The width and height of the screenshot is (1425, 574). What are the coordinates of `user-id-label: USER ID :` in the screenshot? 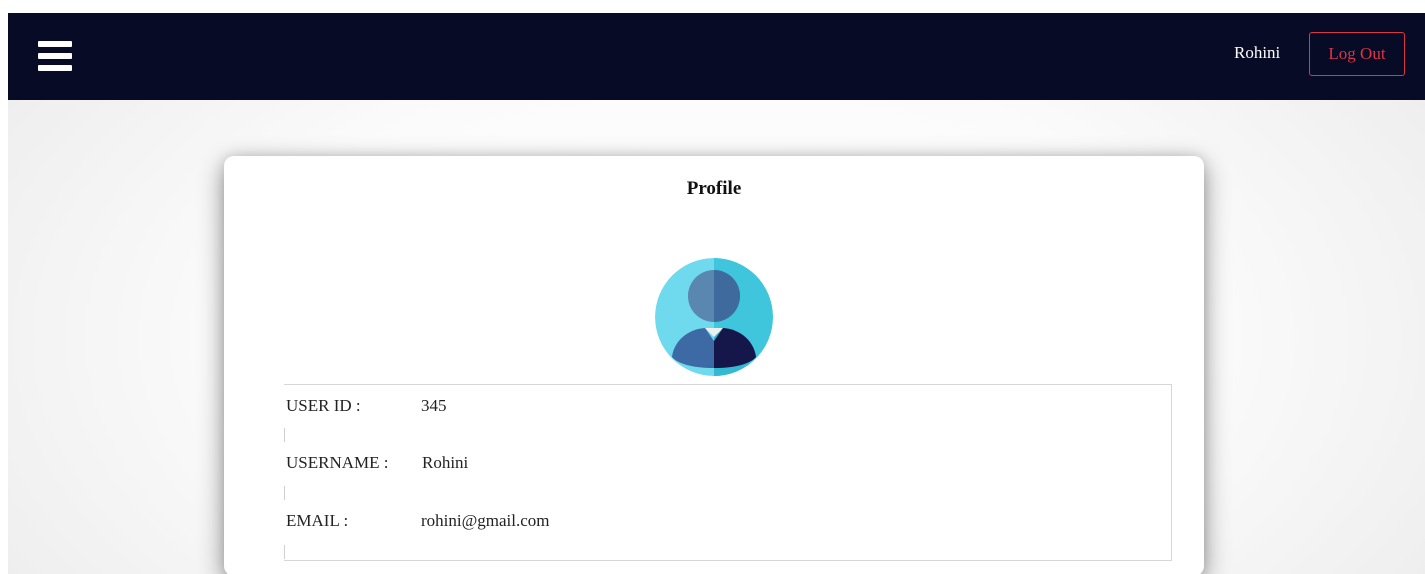 It's located at (323, 405).